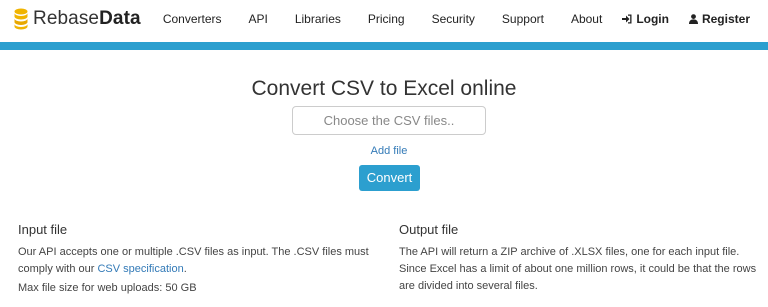 The height and width of the screenshot is (307, 768). I want to click on nav-api: API, so click(258, 19).